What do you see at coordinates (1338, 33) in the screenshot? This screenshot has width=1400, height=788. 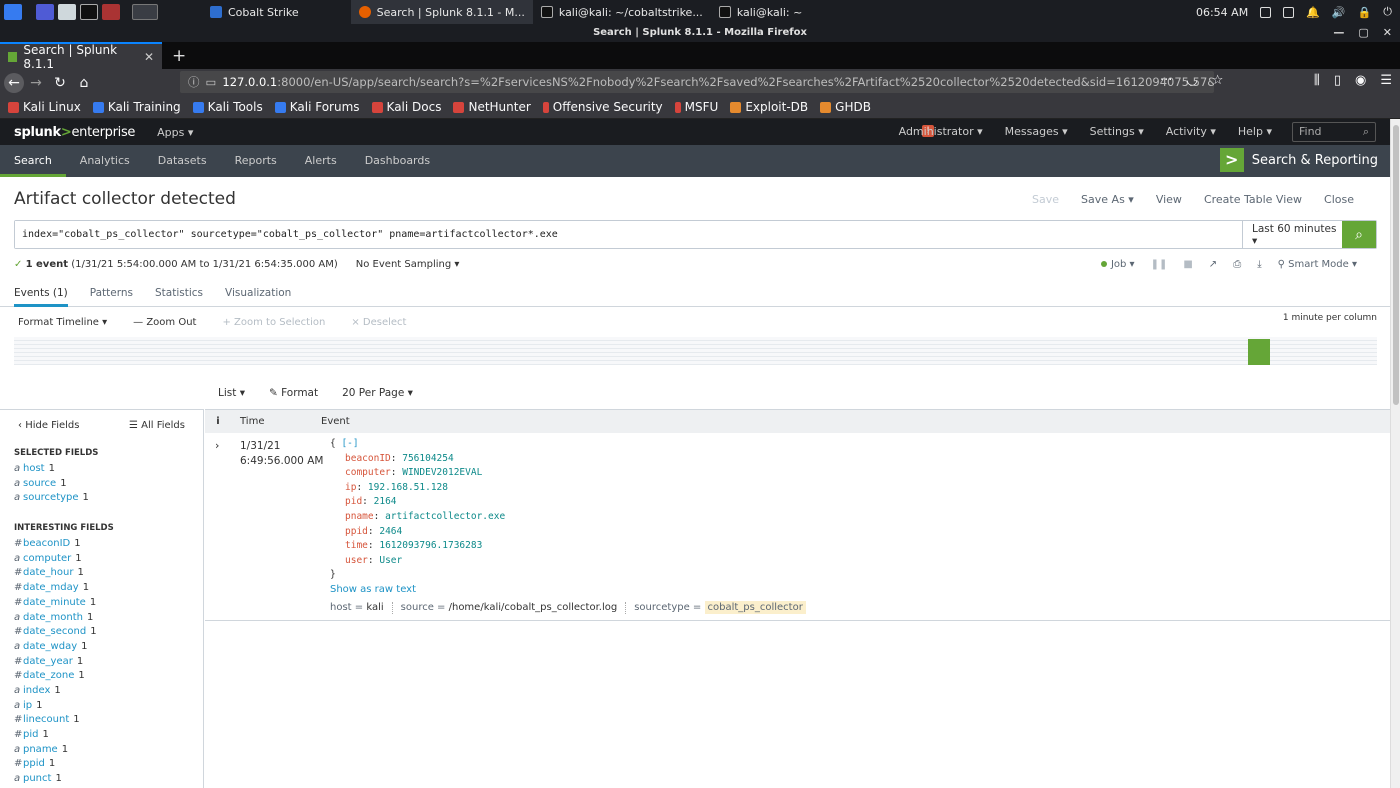 I see `minimize-icon: —` at bounding box center [1338, 33].